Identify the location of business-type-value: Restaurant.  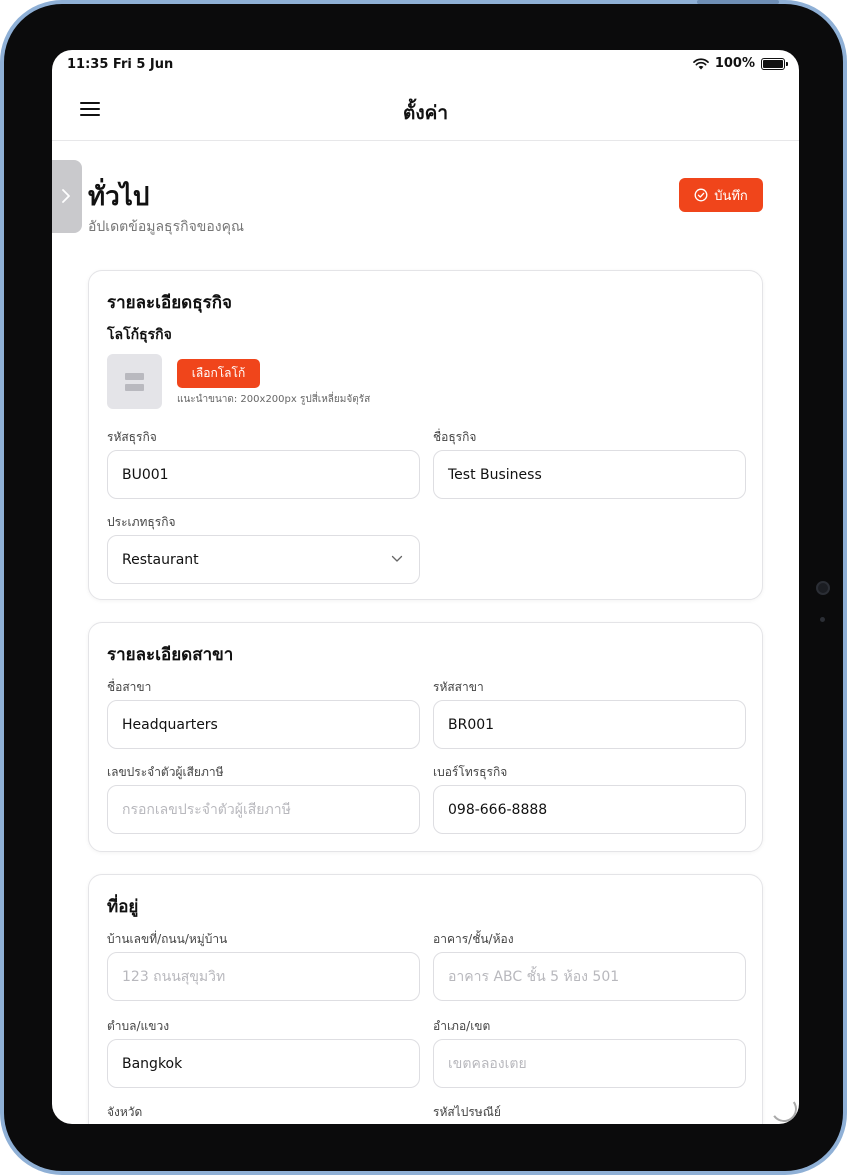
(160, 559).